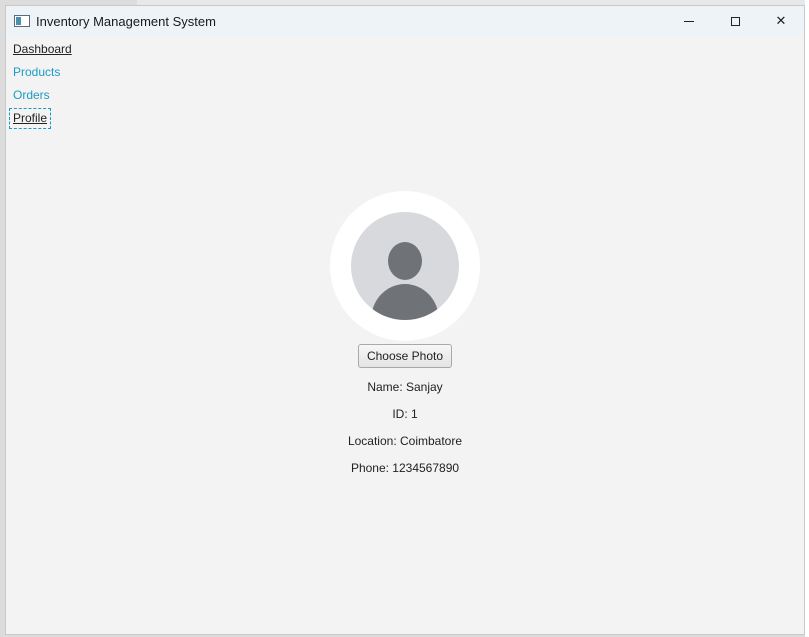 The height and width of the screenshot is (637, 809). I want to click on minimize-icon, so click(689, 21).